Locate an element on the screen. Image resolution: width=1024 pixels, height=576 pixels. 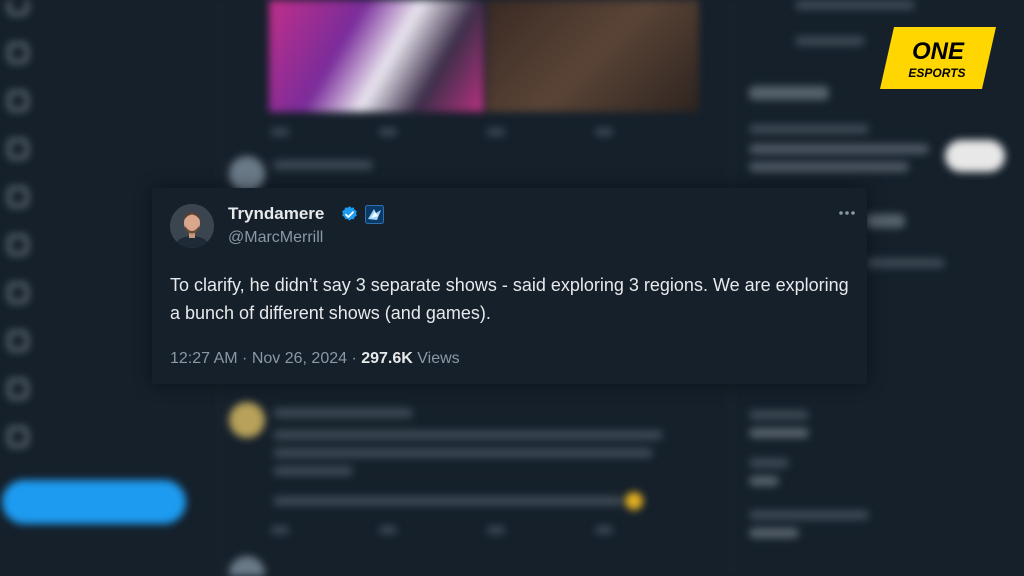
emoji-icon is located at coordinates (634, 501).